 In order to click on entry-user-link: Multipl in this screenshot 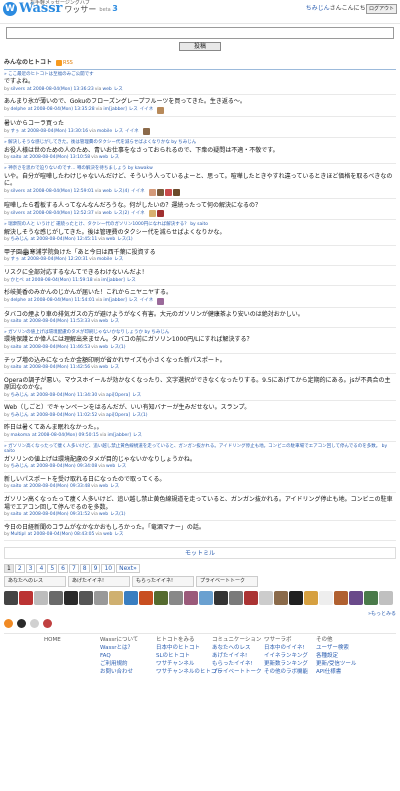, I will do `click(18, 535)`.